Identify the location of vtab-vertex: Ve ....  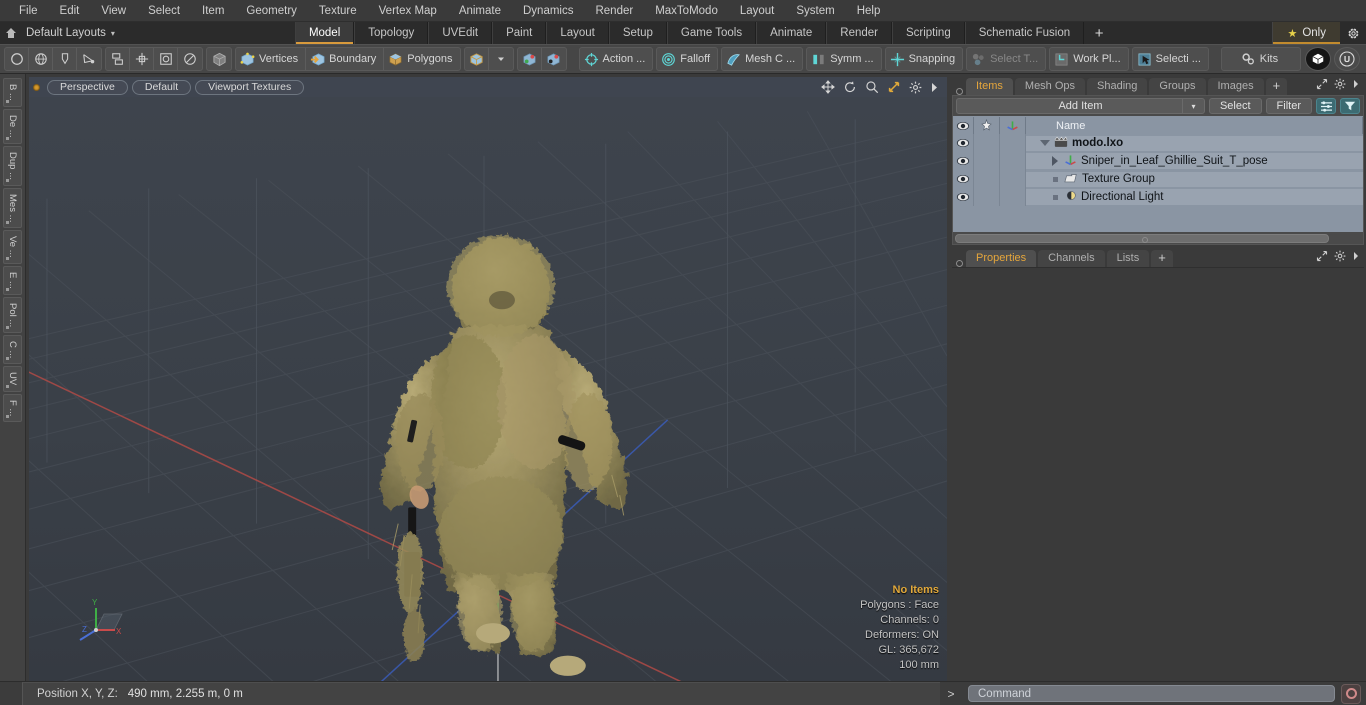
(12, 247).